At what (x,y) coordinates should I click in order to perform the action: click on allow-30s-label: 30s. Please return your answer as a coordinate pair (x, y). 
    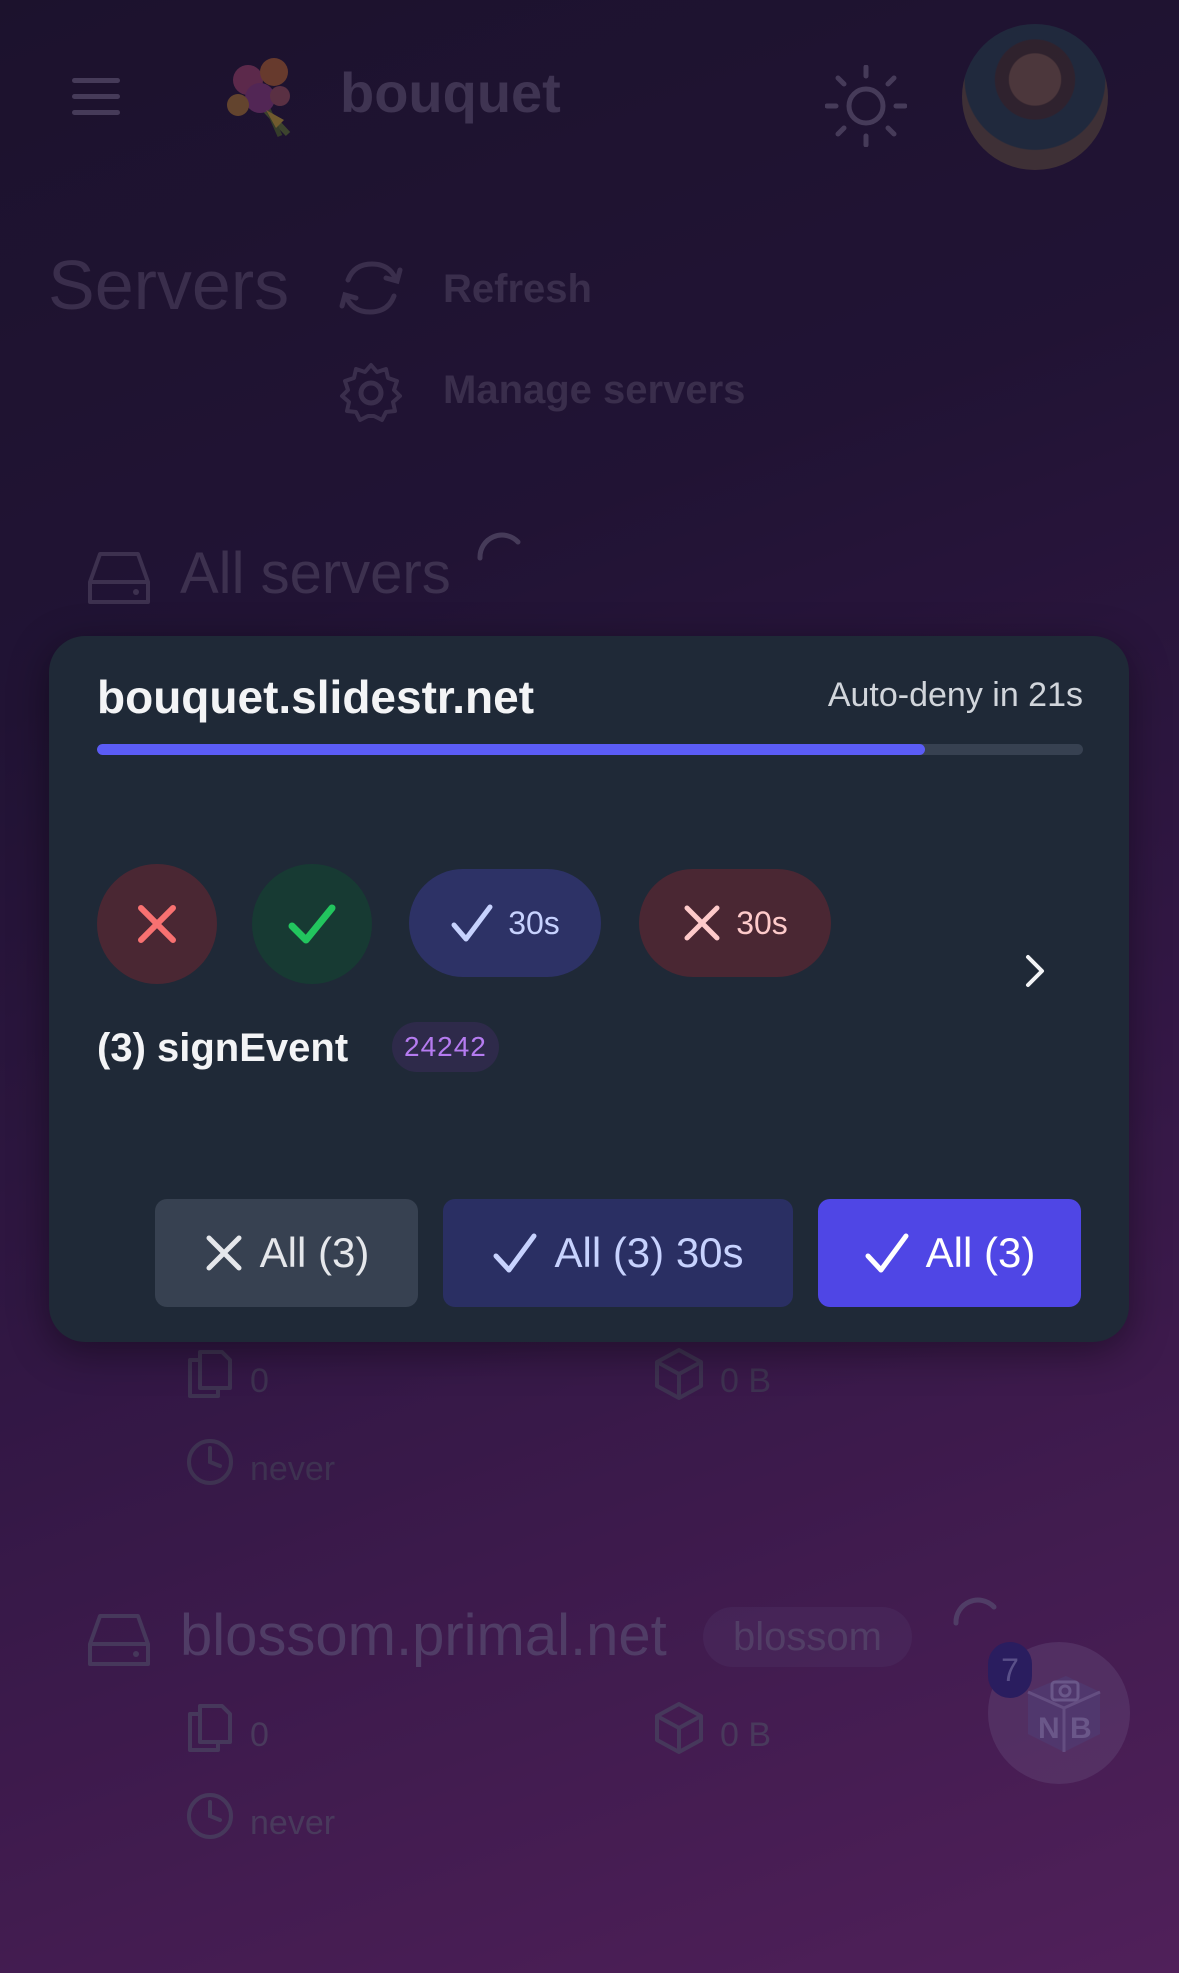
    Looking at the image, I should click on (534, 922).